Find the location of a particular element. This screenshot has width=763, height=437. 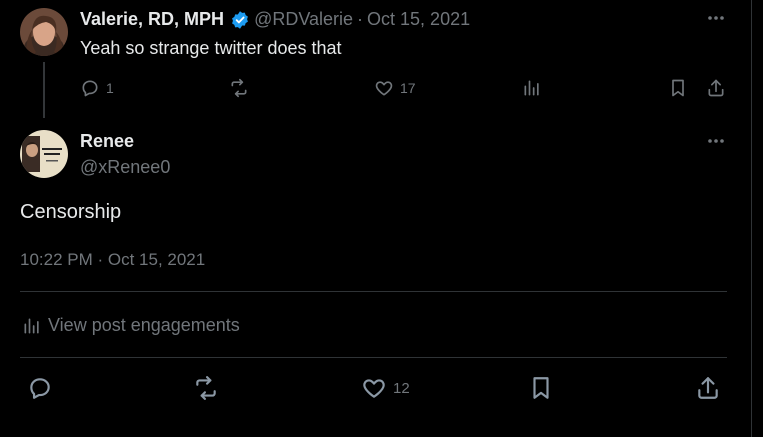

main-author-name: Renee is located at coordinates (107, 141).